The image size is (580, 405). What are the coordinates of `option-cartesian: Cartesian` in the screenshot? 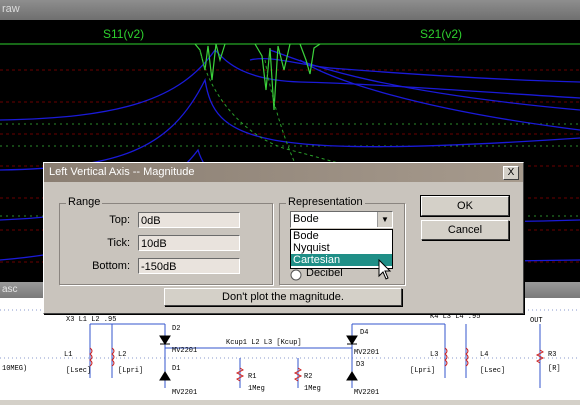 It's located at (341, 260).